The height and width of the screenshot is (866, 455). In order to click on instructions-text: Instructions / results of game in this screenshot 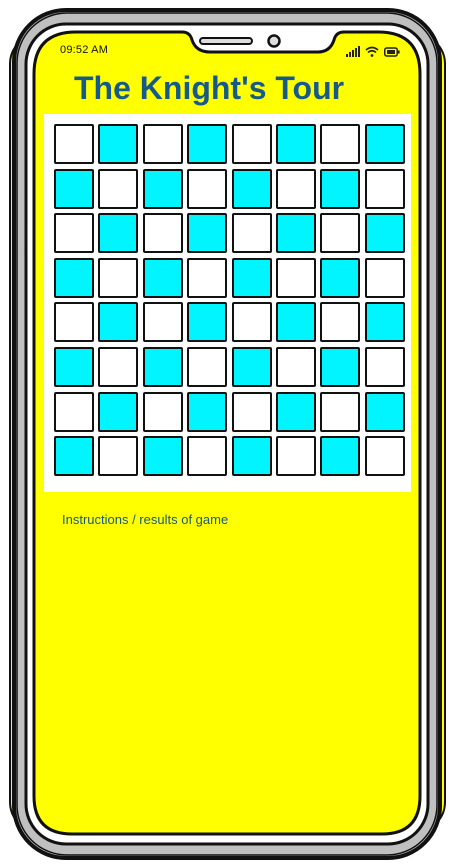, I will do `click(145, 519)`.